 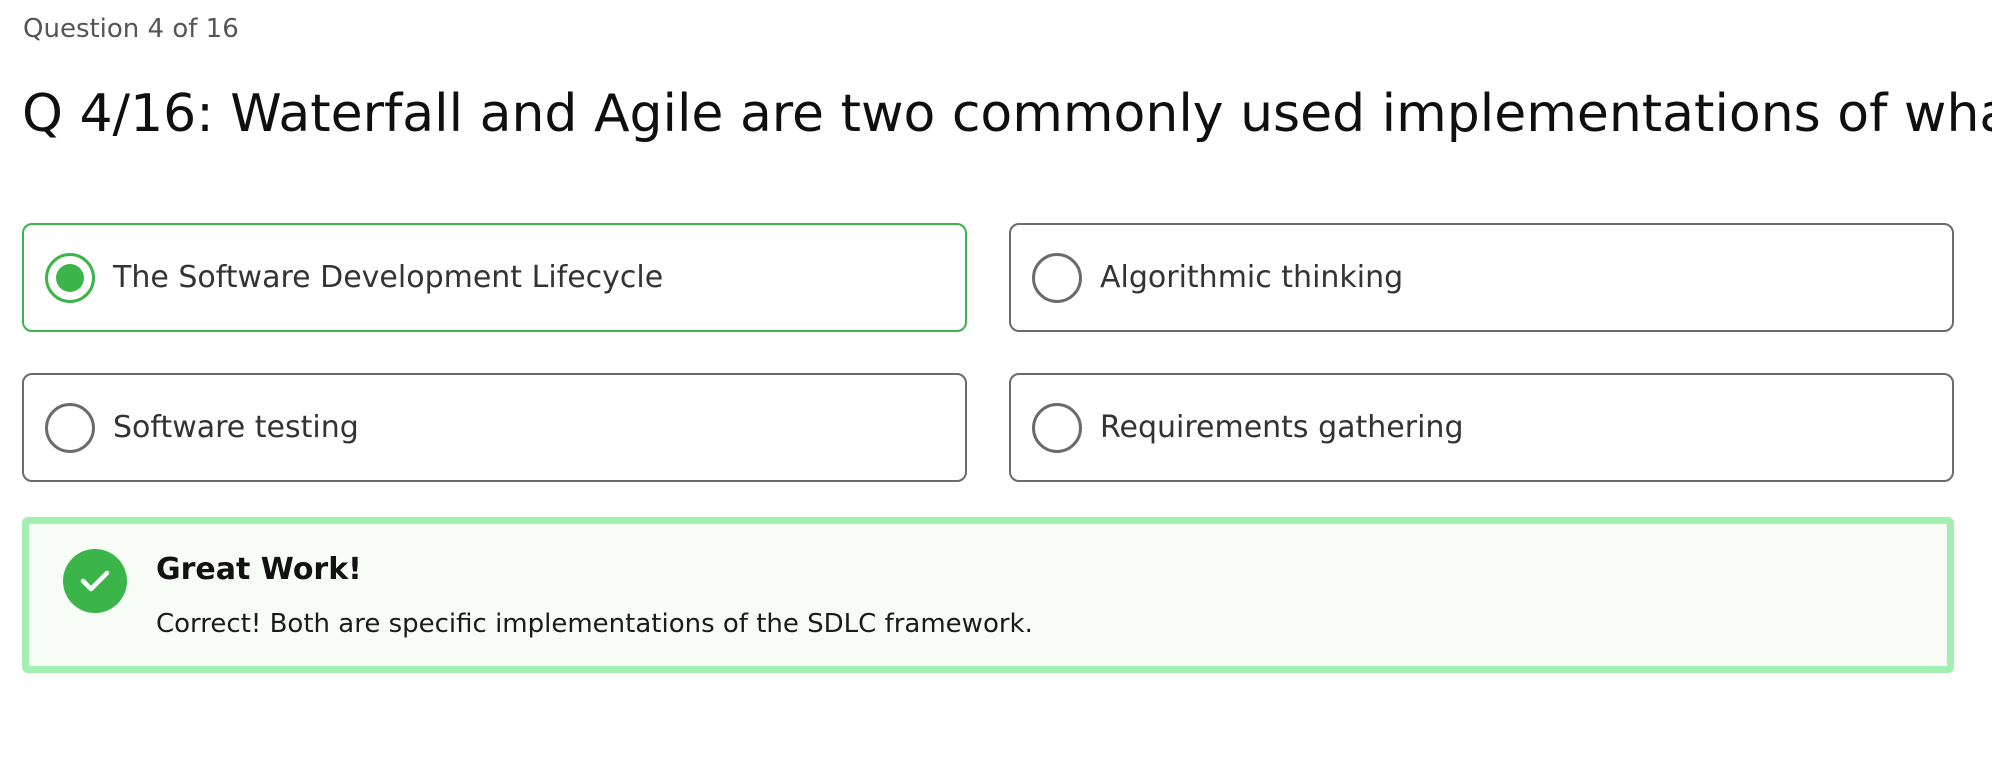 What do you see at coordinates (95, 581) in the screenshot?
I see `checkmark-icon` at bounding box center [95, 581].